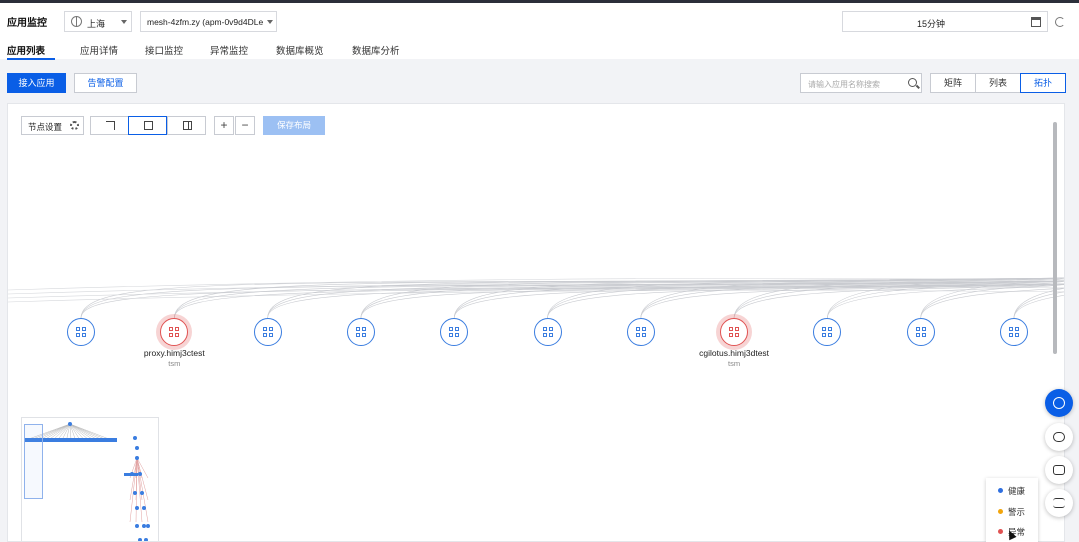 The width and height of the screenshot is (1079, 542). I want to click on region-select: 上海, so click(98, 21).